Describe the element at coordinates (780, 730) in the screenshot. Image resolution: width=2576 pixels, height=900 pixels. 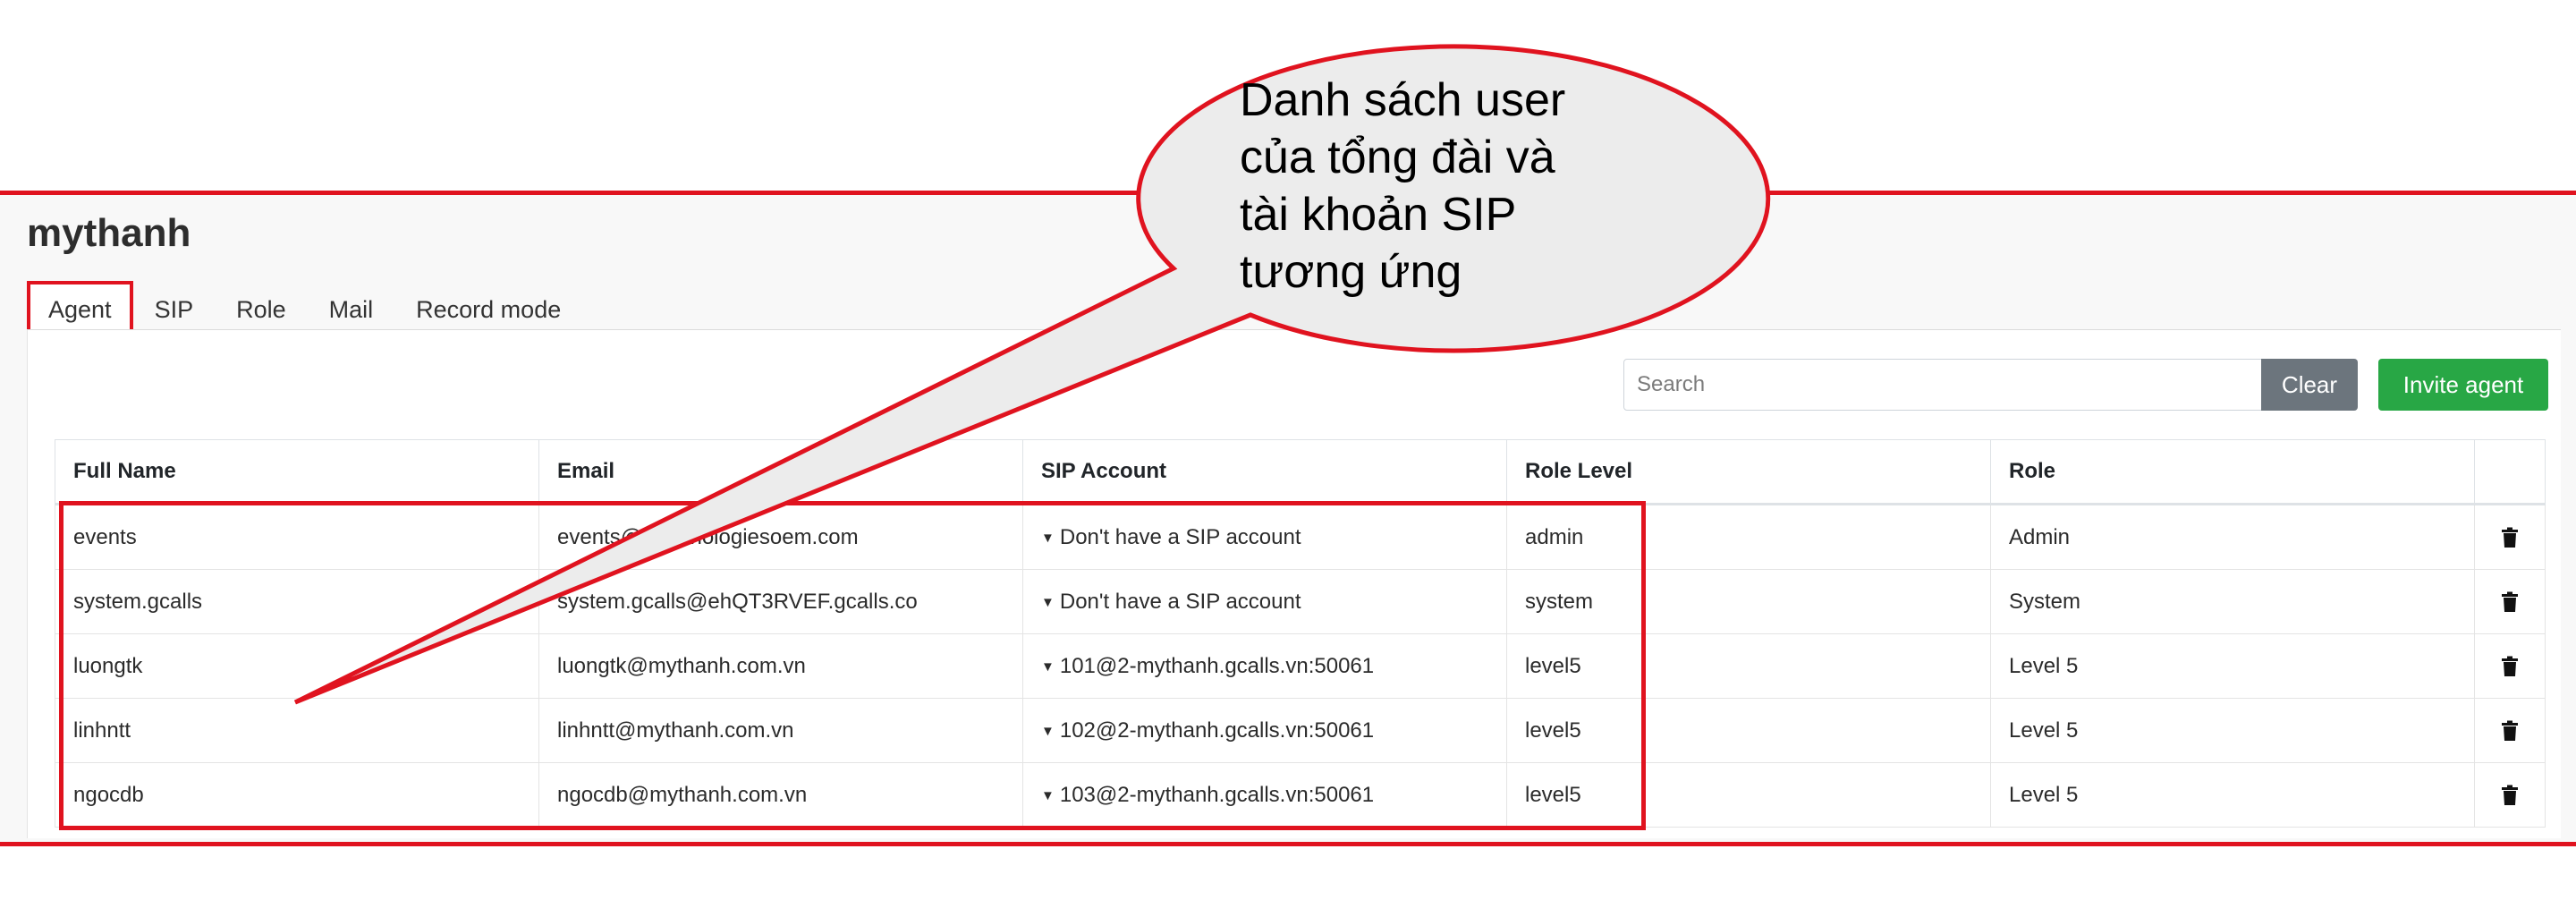
I see `cell-email: linhntt@mythanh.com.vn` at that location.